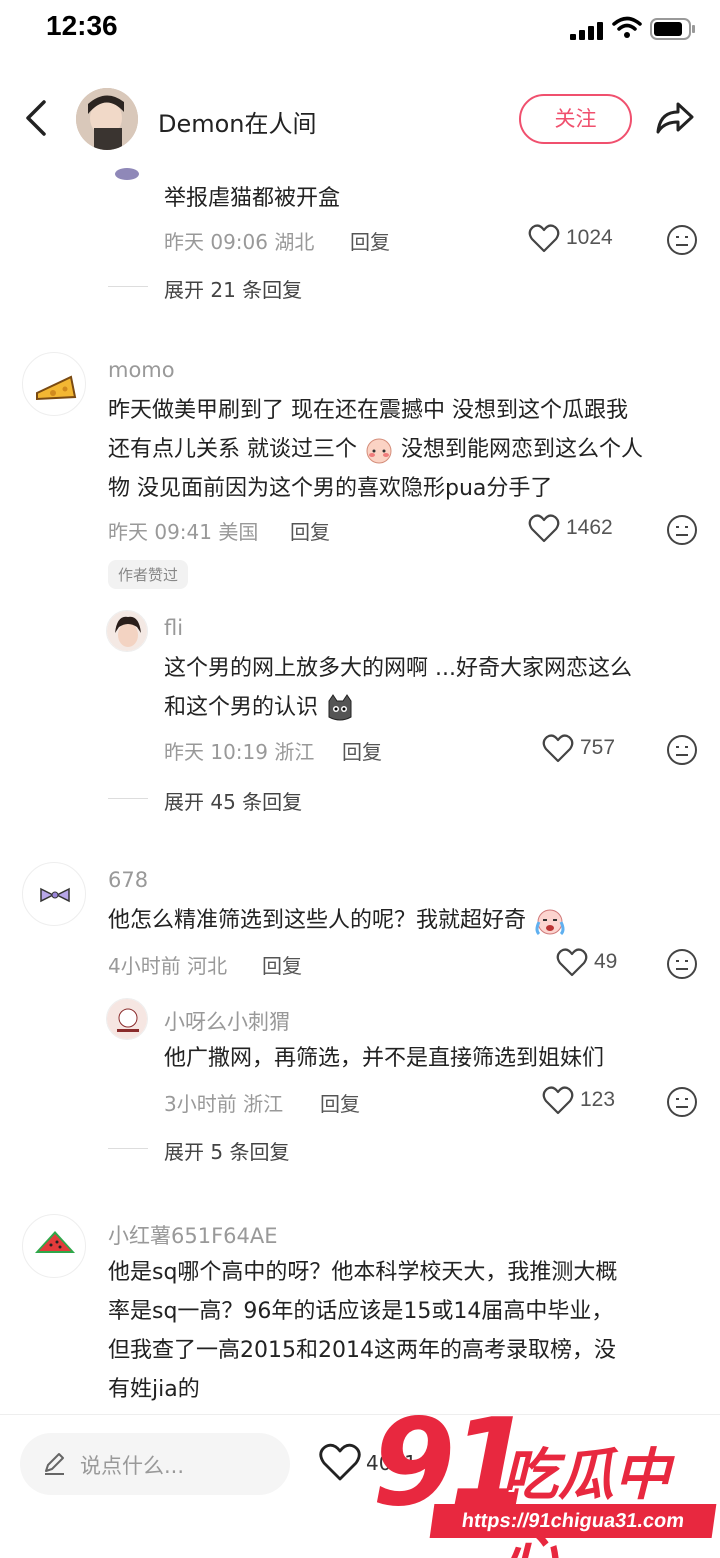 This screenshot has height=1558, width=720. Describe the element at coordinates (606, 961) in the screenshot. I see `like-count: 49` at that location.